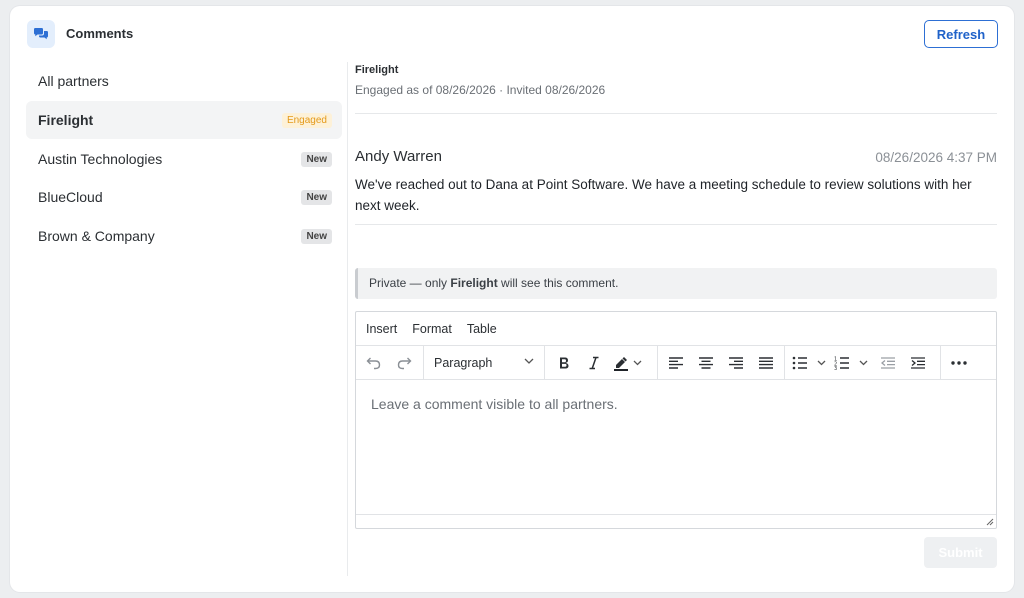  I want to click on align-center-icon, so click(706, 362).